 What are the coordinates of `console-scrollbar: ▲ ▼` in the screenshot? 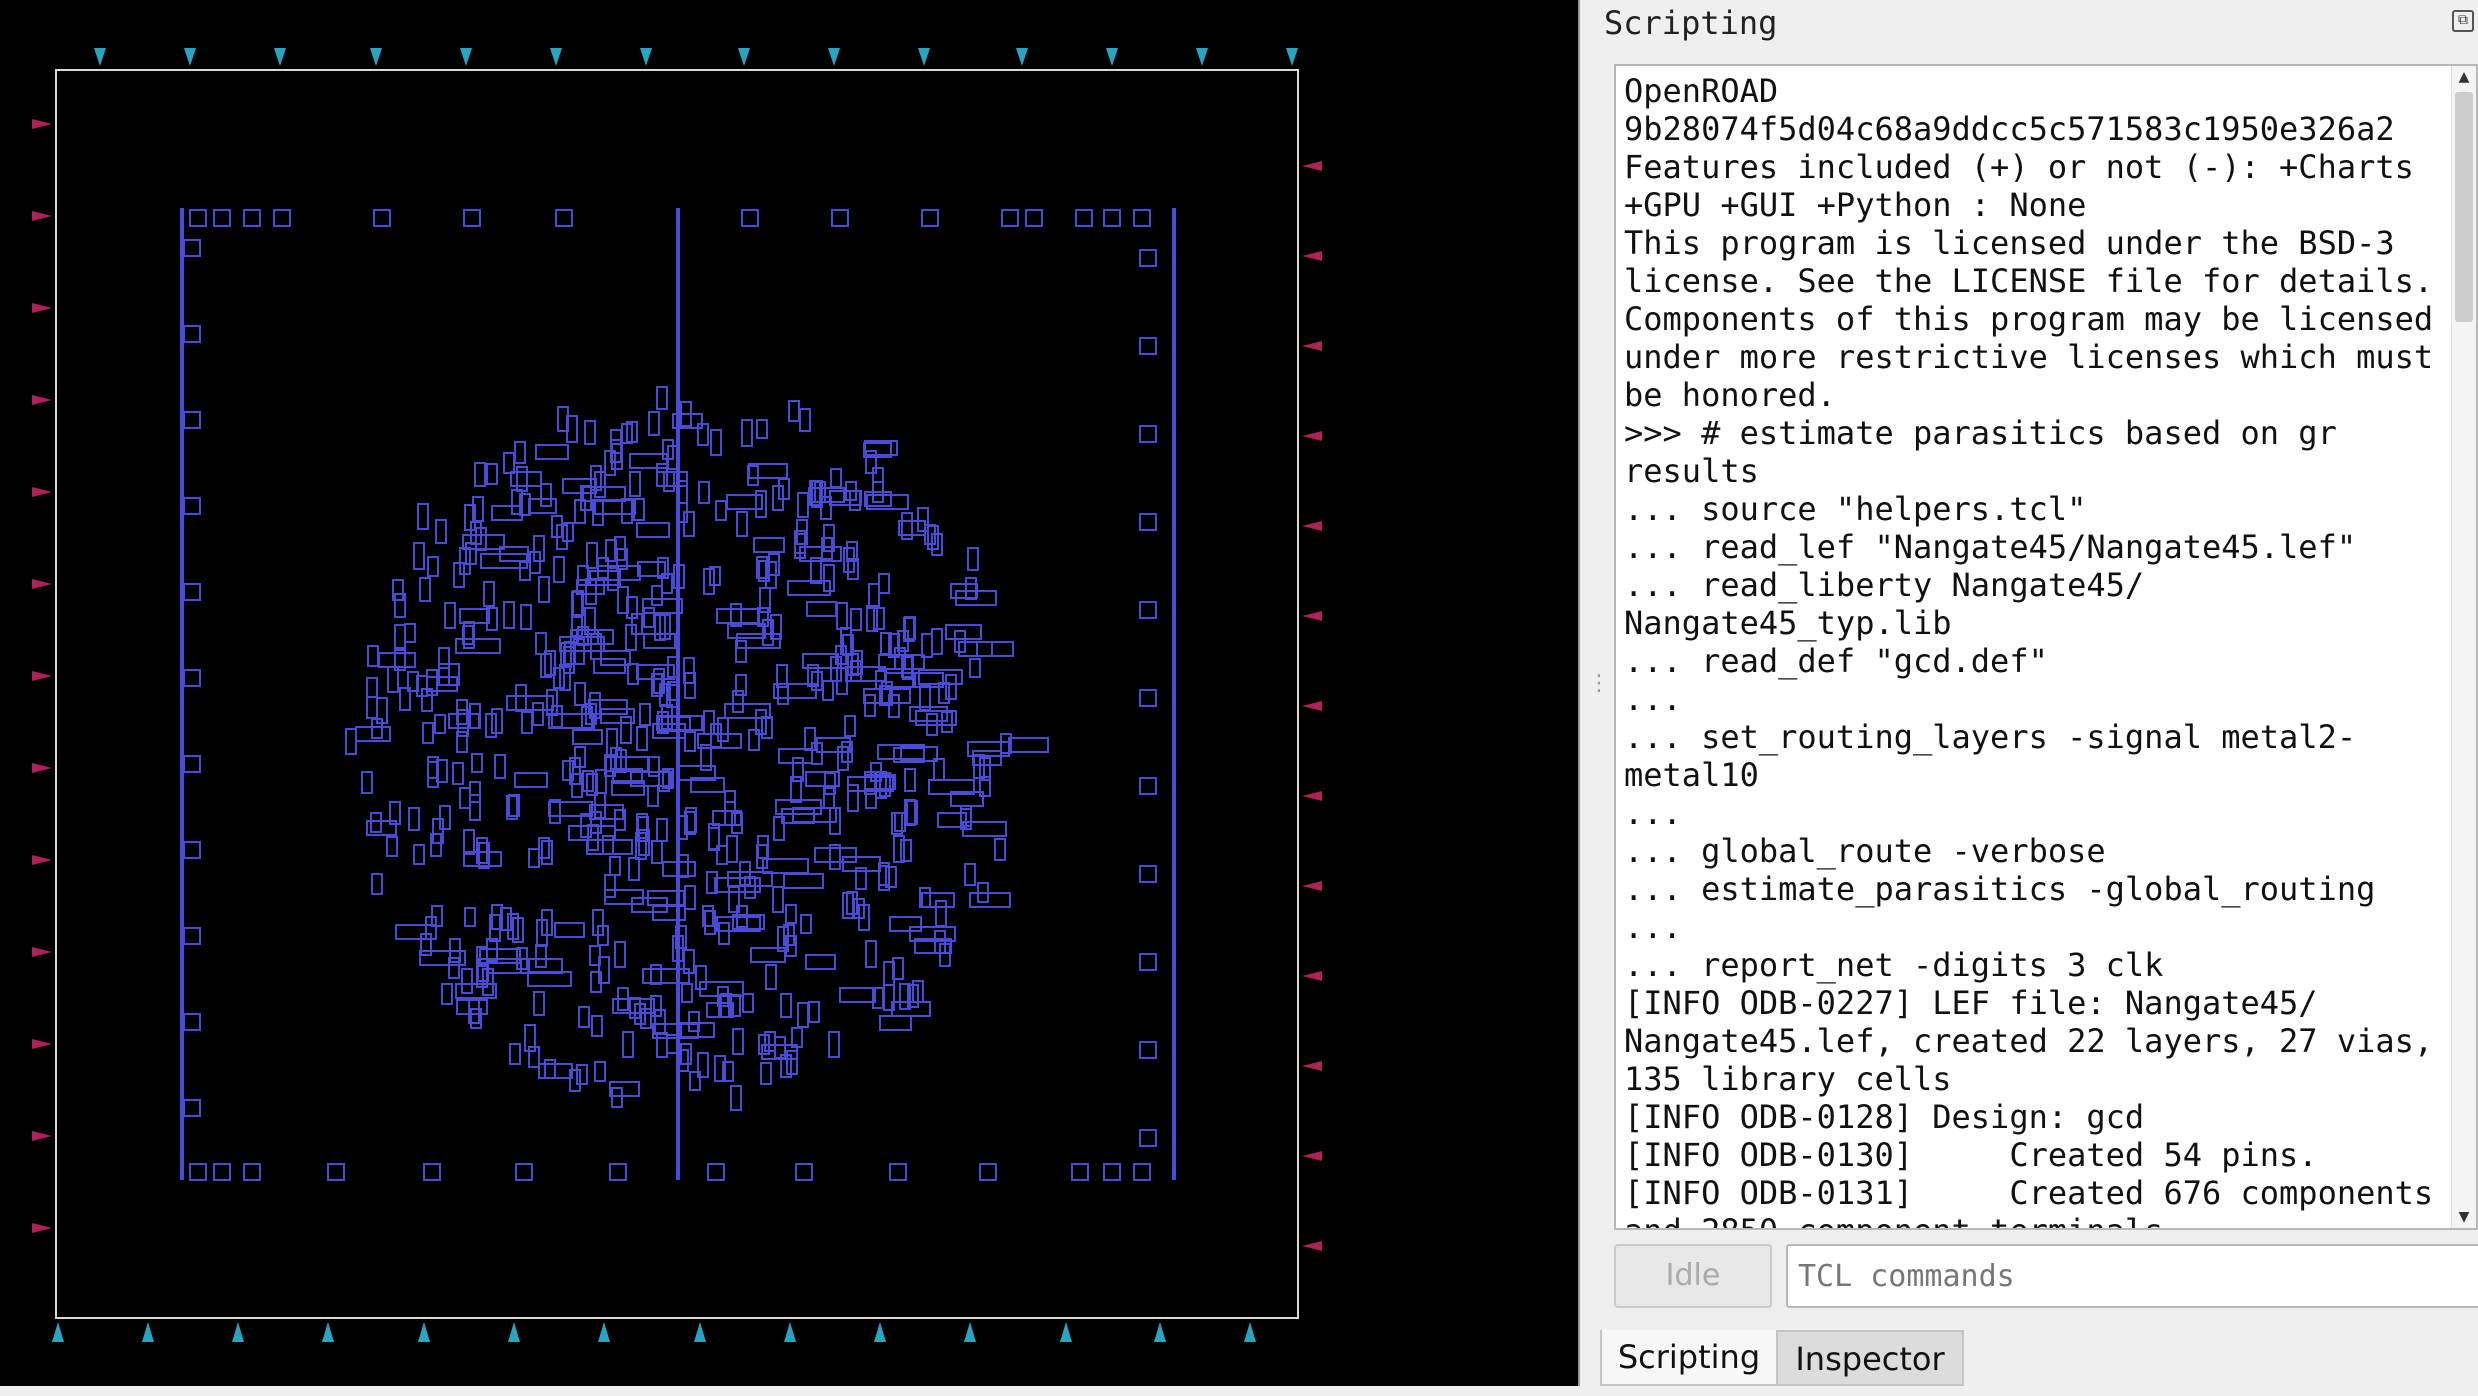 It's located at (2463, 647).